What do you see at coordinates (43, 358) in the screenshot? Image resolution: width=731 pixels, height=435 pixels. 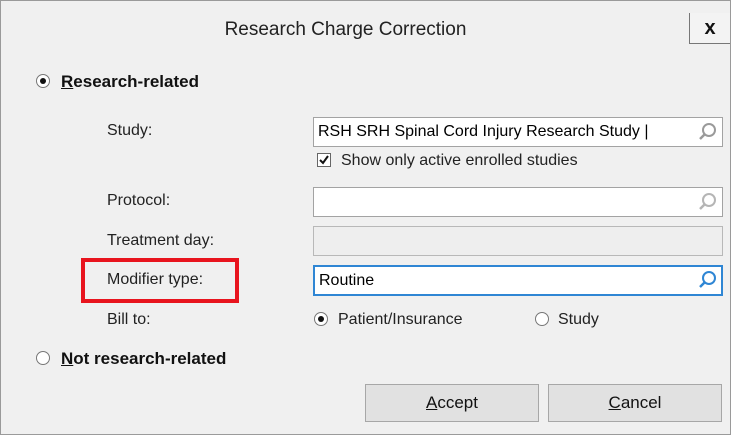 I see `not-research-related-radio` at bounding box center [43, 358].